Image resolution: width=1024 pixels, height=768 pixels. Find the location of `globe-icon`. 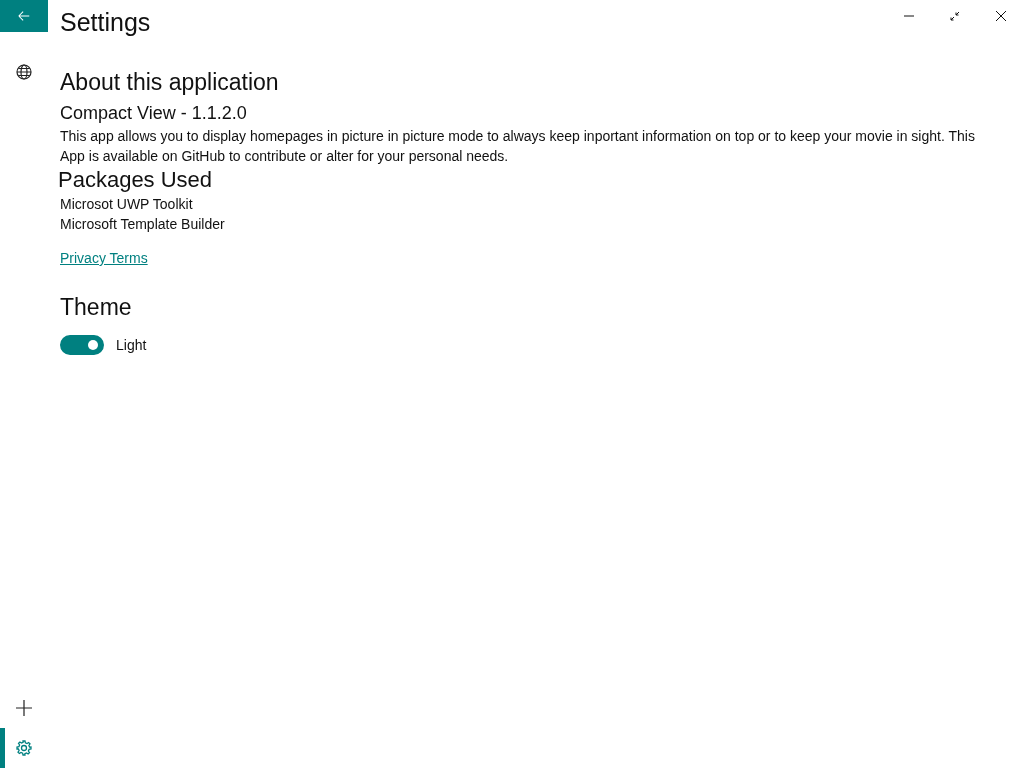

globe-icon is located at coordinates (24, 72).